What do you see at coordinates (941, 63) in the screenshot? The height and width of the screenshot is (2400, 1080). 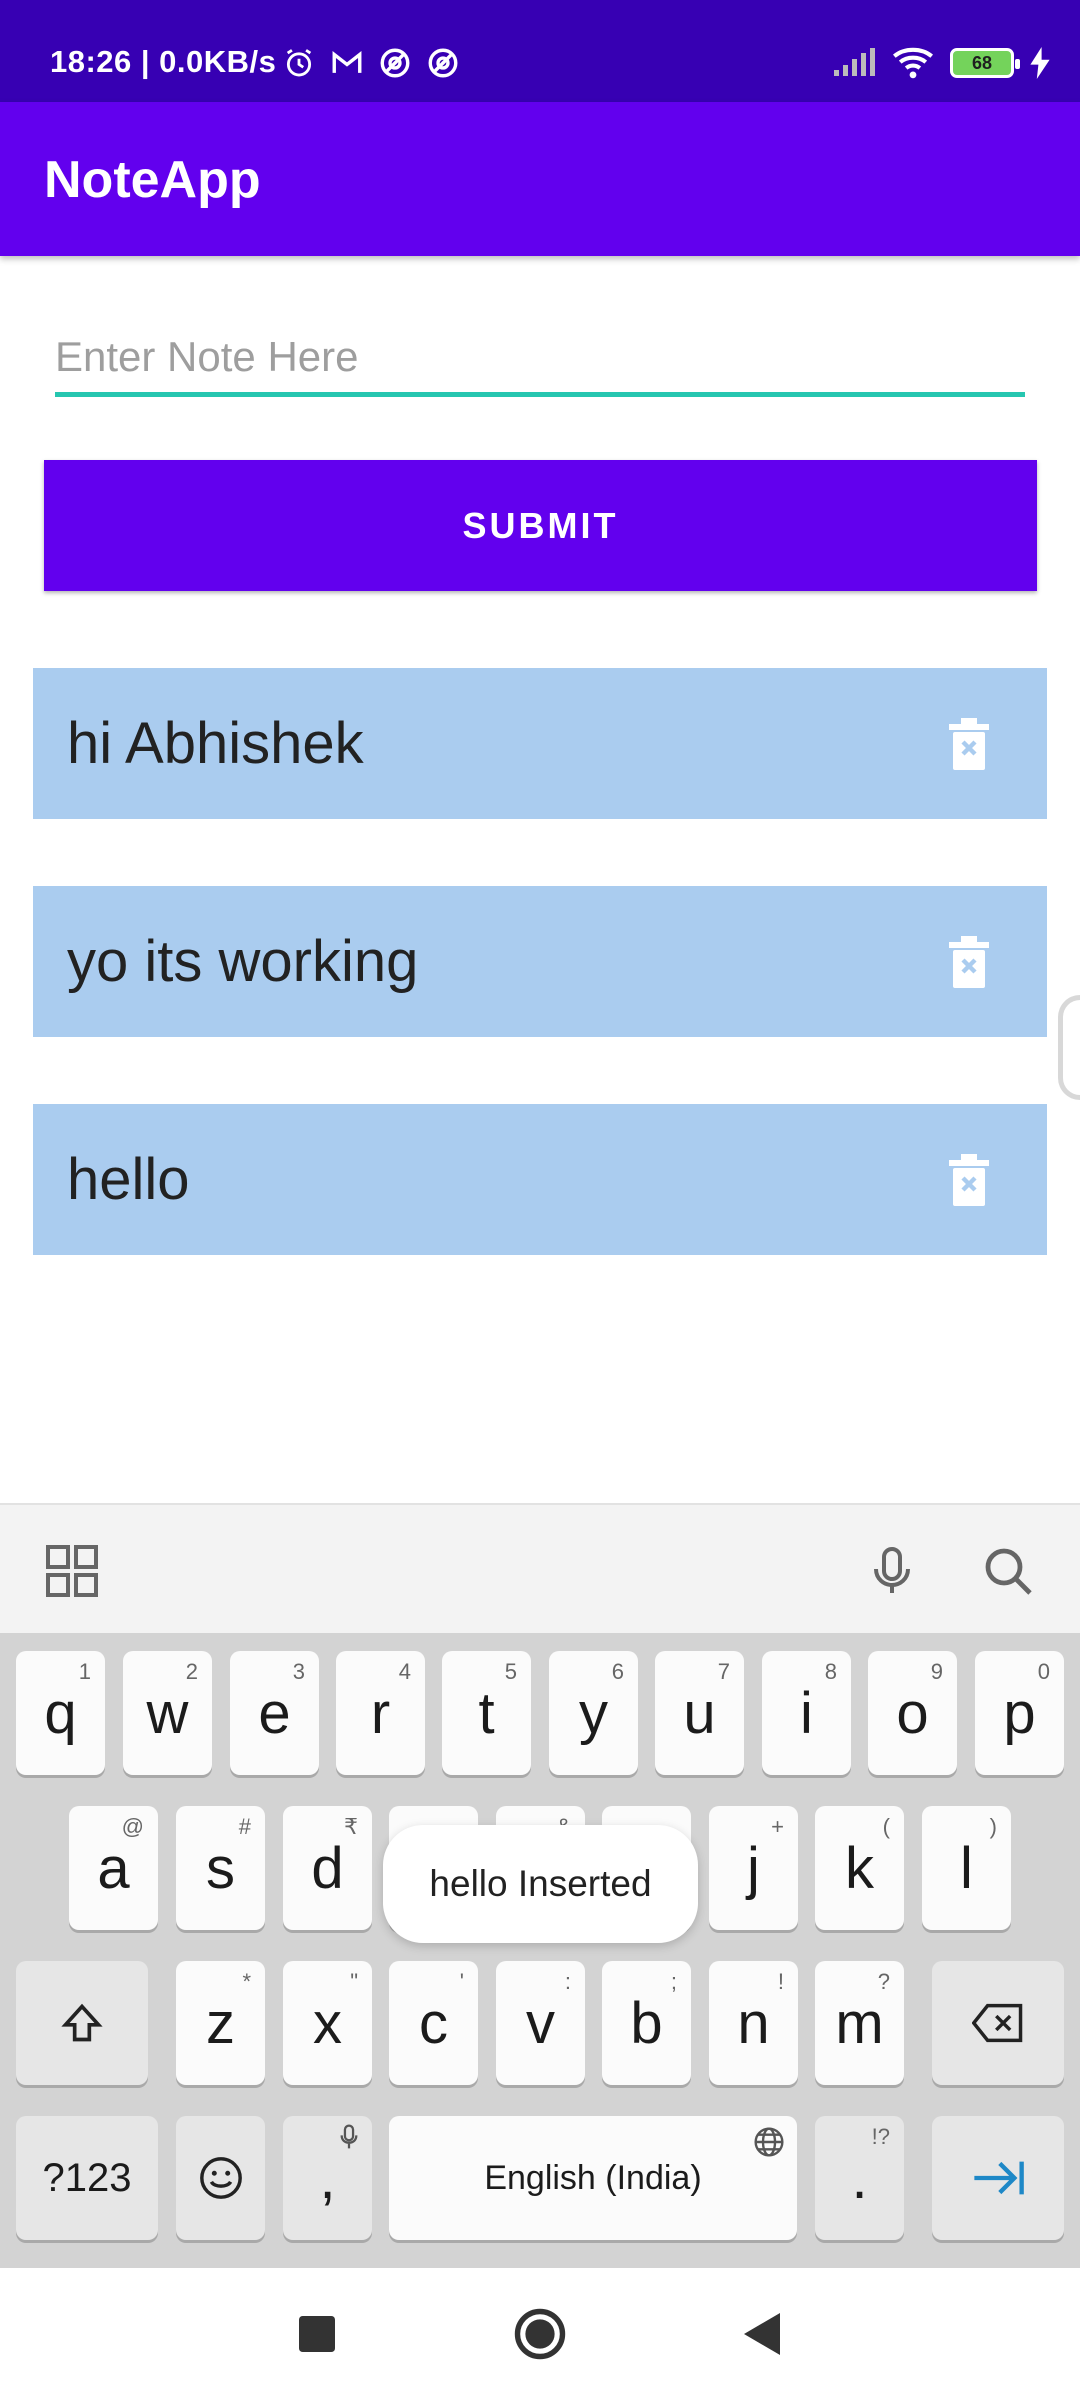 I see `status-system-icons: 68` at bounding box center [941, 63].